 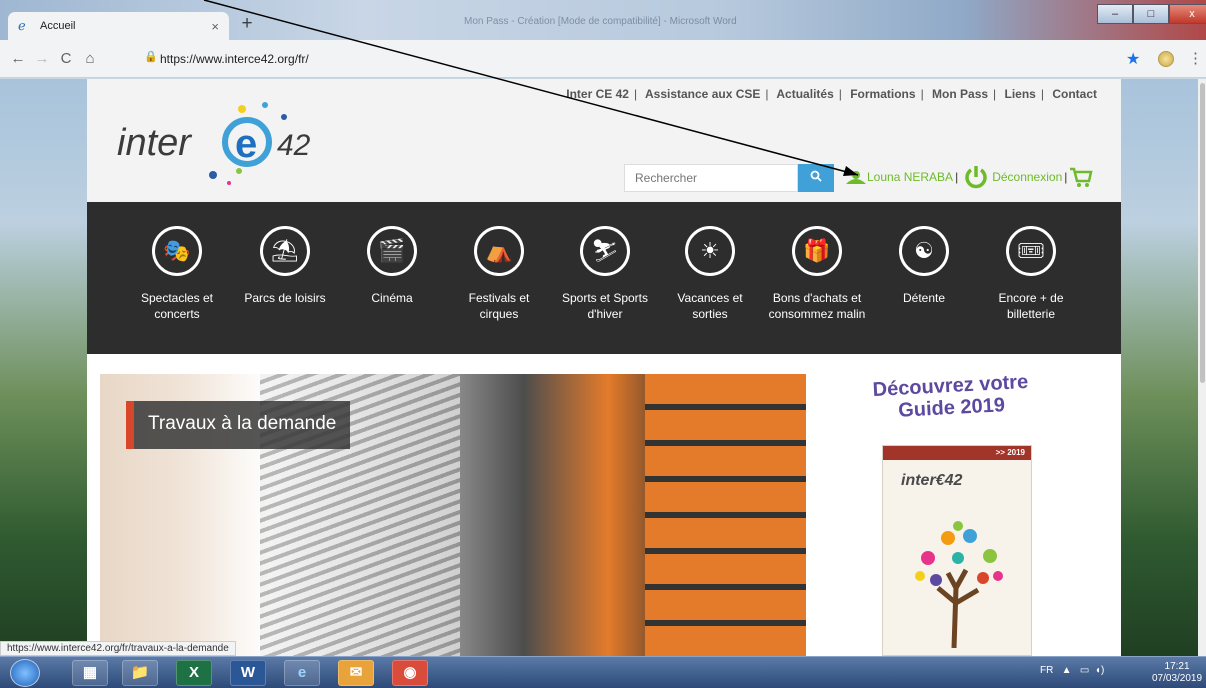 I want to click on language-indicator: FR, so click(x=1046, y=670).